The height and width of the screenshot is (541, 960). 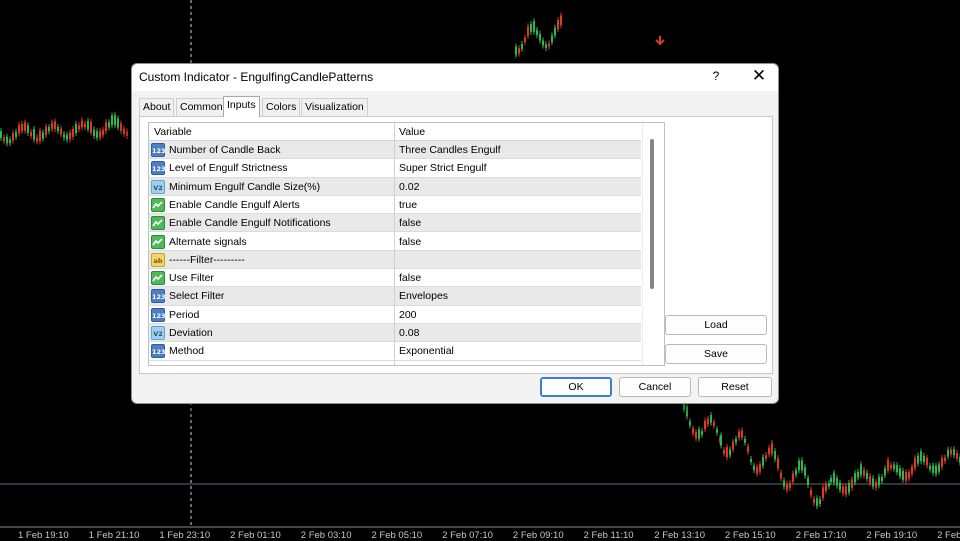 I want to click on tab-common: Common, so click(x=201, y=107).